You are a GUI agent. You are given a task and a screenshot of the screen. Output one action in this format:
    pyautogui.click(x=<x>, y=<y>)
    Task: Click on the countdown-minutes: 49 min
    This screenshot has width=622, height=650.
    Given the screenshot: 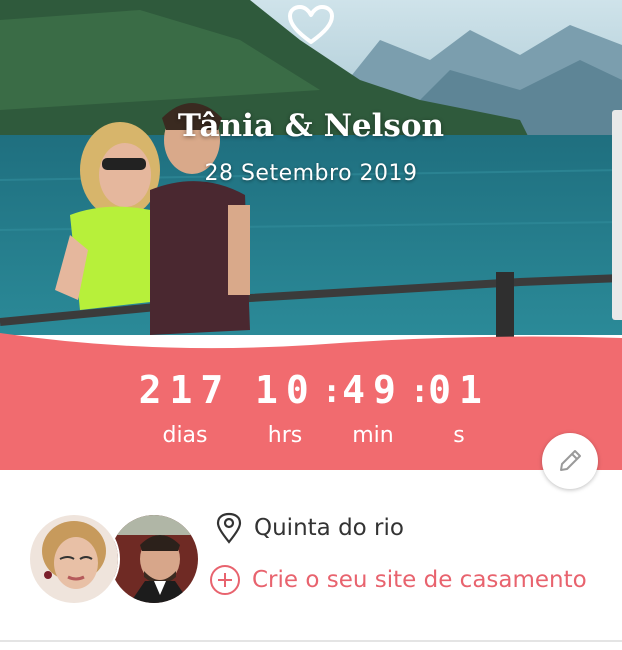 What is the action you would take?
    pyautogui.click(x=373, y=409)
    